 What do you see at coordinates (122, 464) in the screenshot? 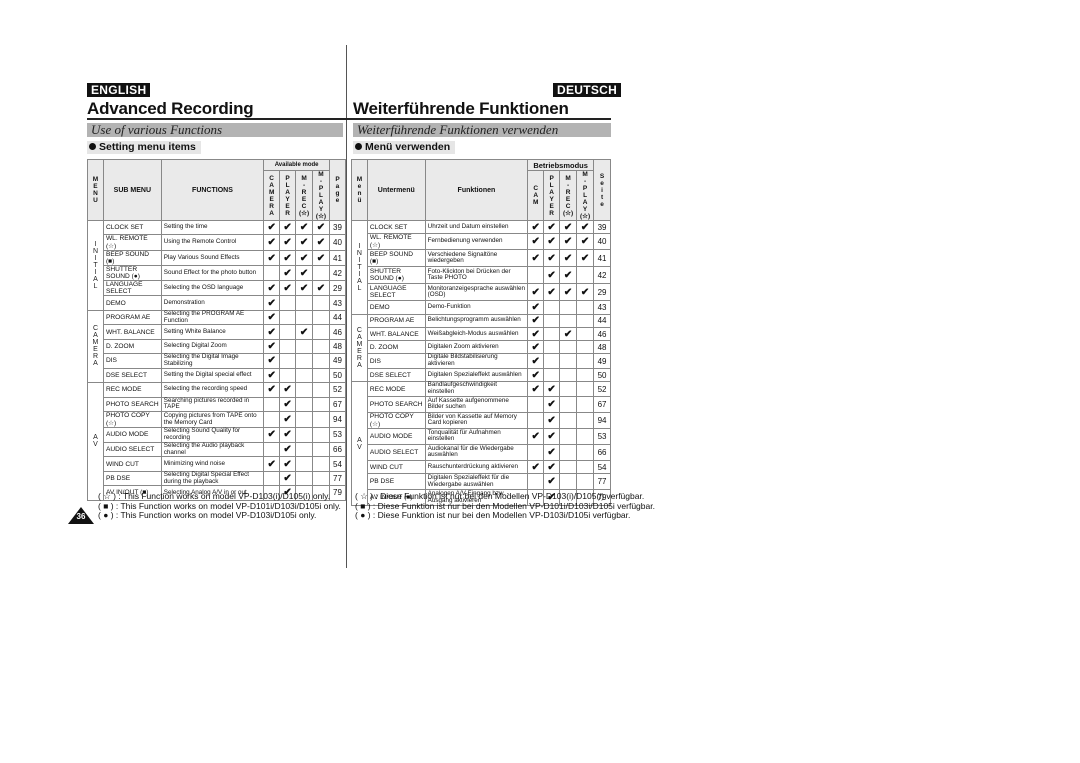
I see `sub-menu-text: WIND CUT` at bounding box center [122, 464].